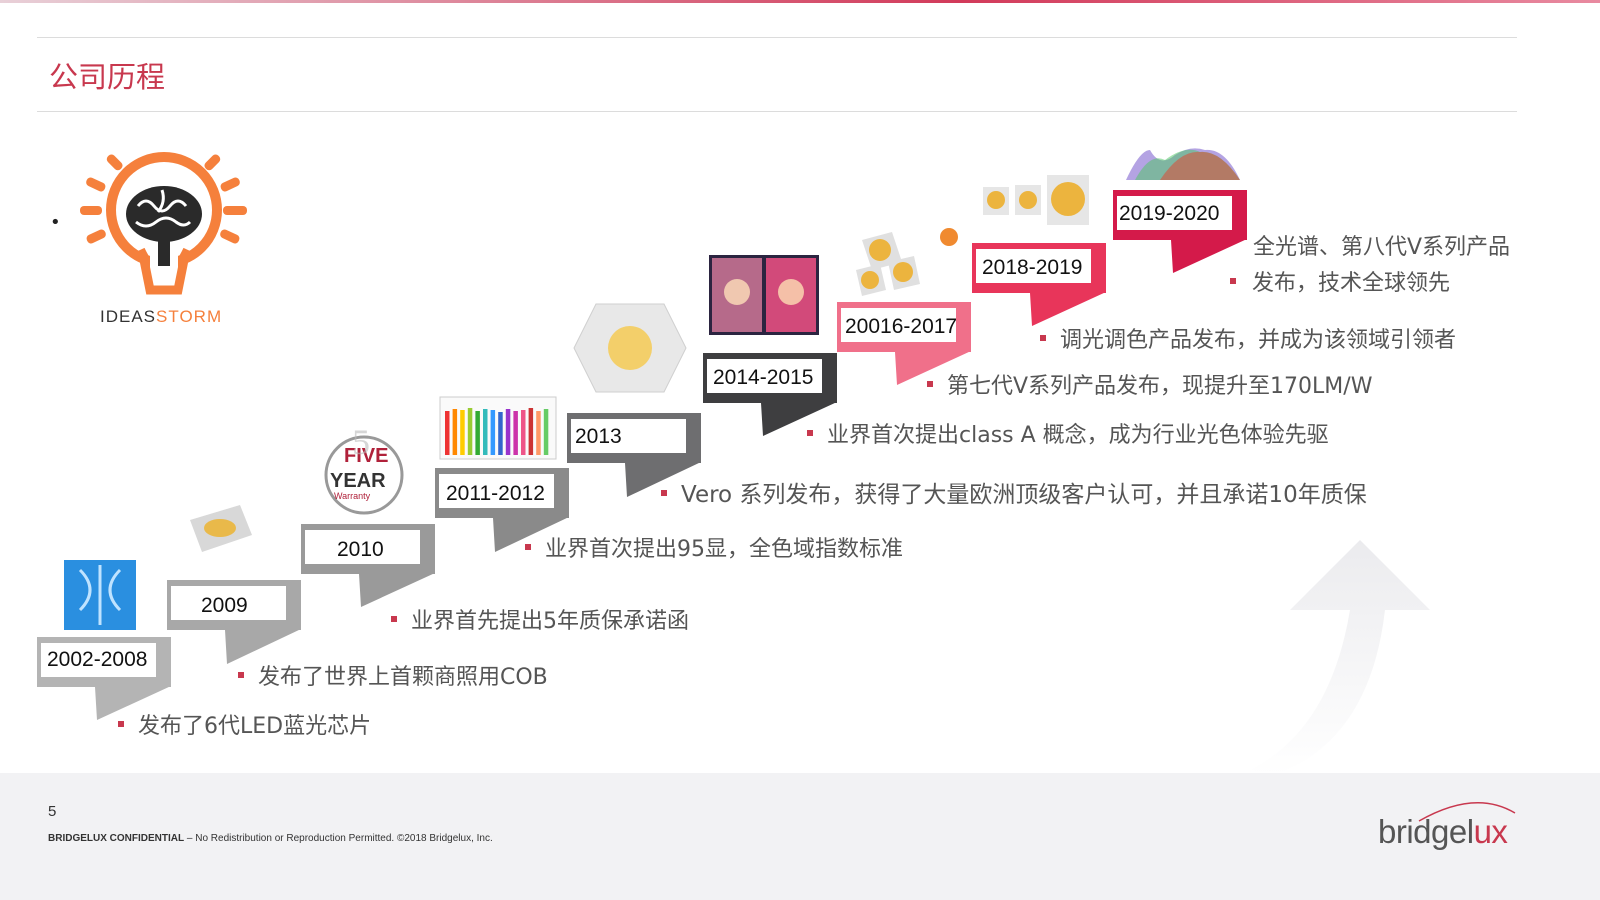 The image size is (1600, 900). Describe the element at coordinates (52, 811) in the screenshot. I see `page-number: 5` at that location.